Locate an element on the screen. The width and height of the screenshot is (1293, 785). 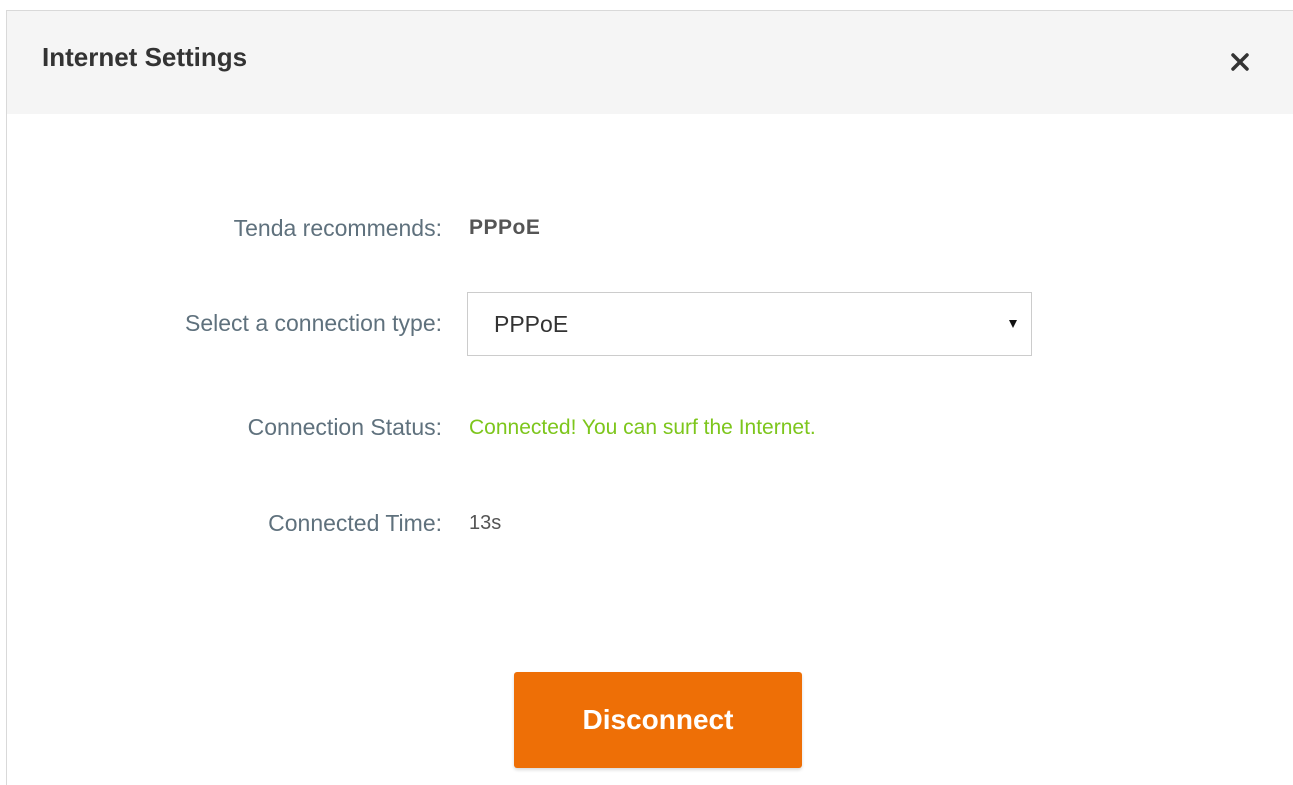
recommend-value: PPPoE is located at coordinates (505, 227).